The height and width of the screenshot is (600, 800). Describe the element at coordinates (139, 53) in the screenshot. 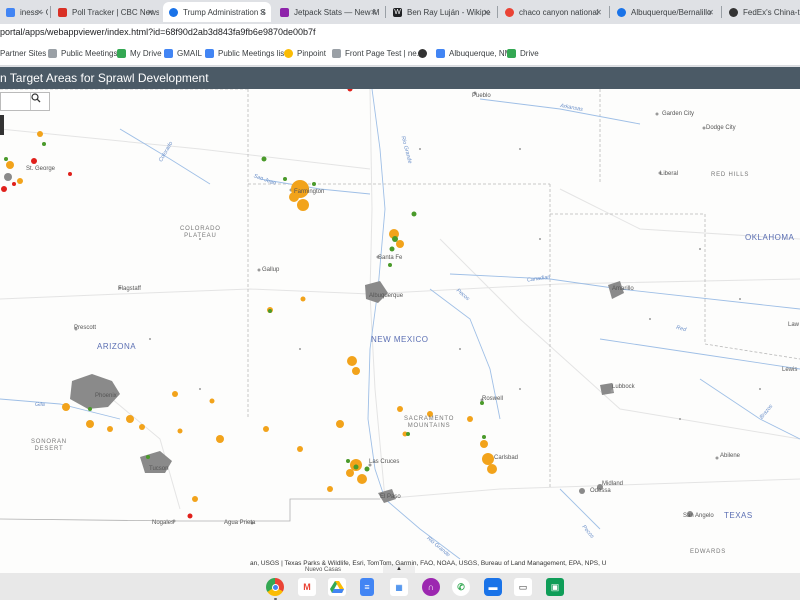

I see `bookmark-my-drive: My Drive` at that location.